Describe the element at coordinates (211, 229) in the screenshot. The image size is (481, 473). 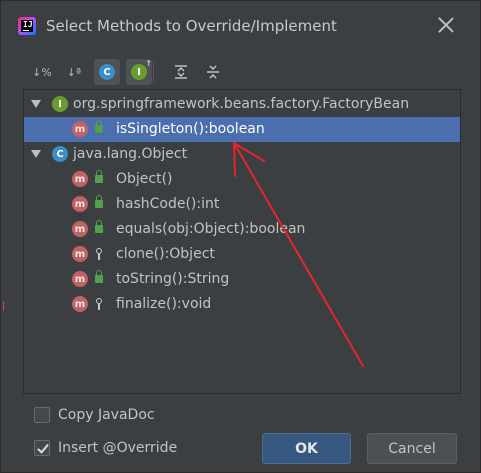
I see `method-signature: equals(obj:Object):boolean` at that location.